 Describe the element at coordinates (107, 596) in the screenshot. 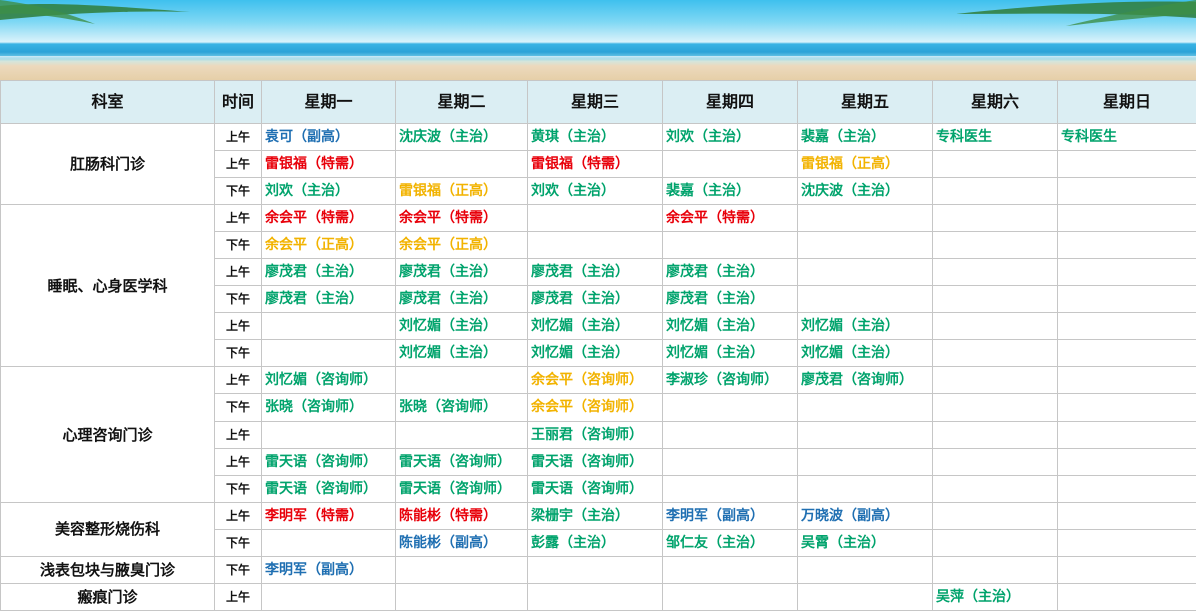

I see `department-name: 瘢痕门诊` at that location.